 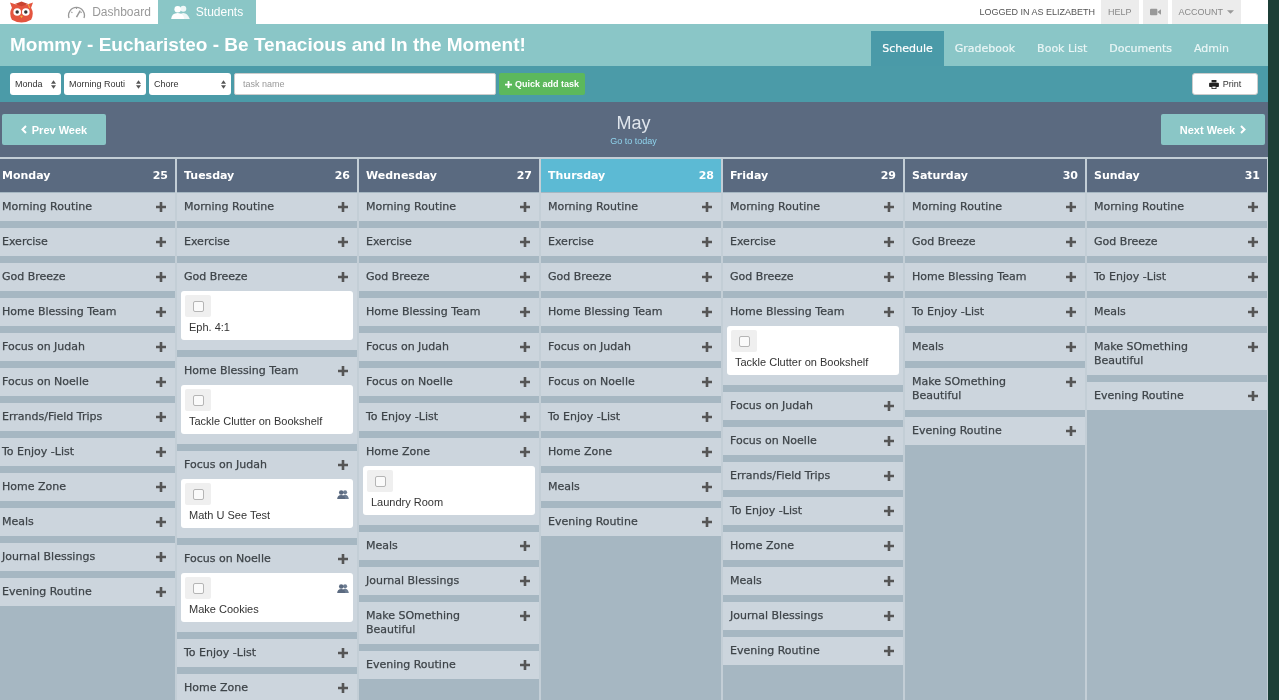 I want to click on category-label: Errands/Field Trips, so click(x=52, y=417).